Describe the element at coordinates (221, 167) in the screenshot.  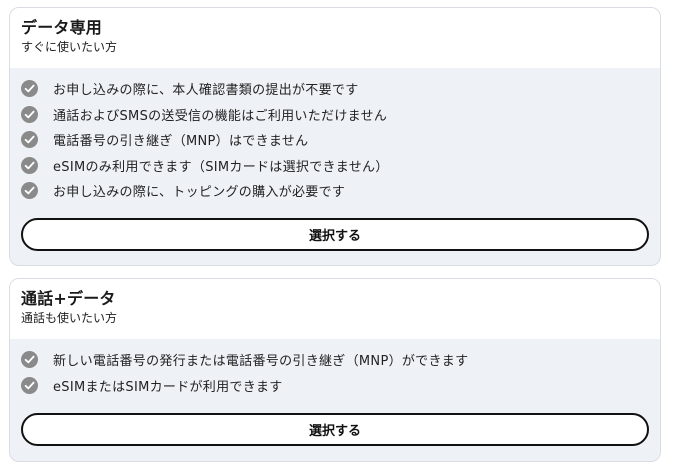
I see `feature-text: eSIMのみ利用できます（SIMカードは選択できません）` at that location.